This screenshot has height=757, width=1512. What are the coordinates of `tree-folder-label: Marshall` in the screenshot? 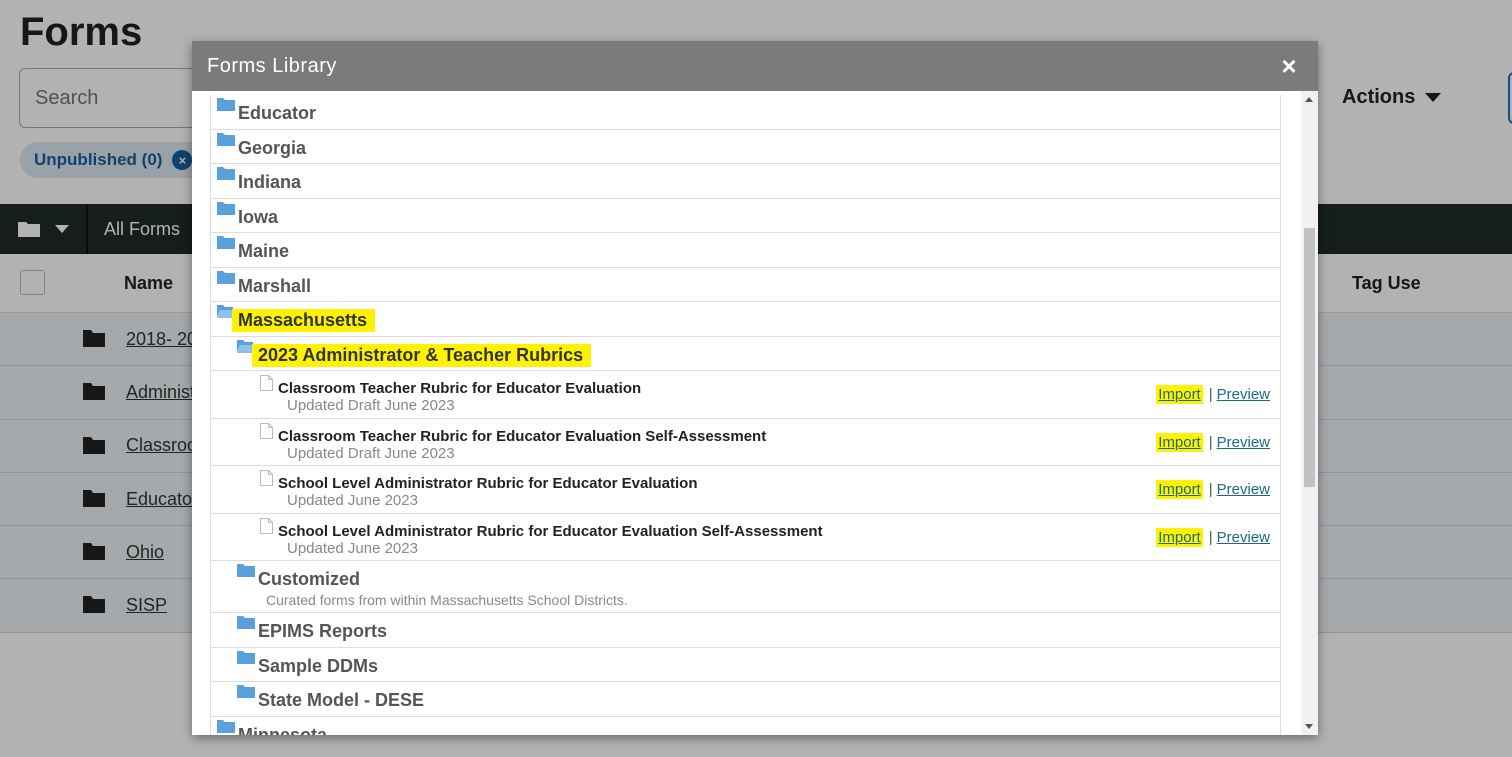 It's located at (275, 285).